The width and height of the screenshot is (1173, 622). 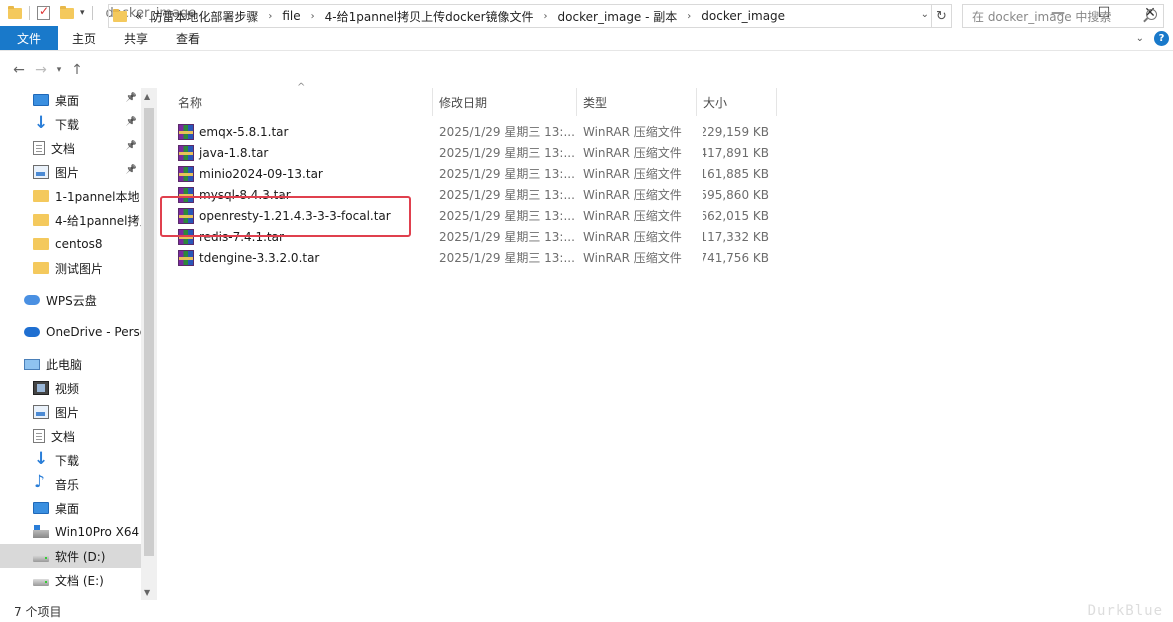 What do you see at coordinates (84, 38) in the screenshot?
I see `tab-home: 主页` at bounding box center [84, 38].